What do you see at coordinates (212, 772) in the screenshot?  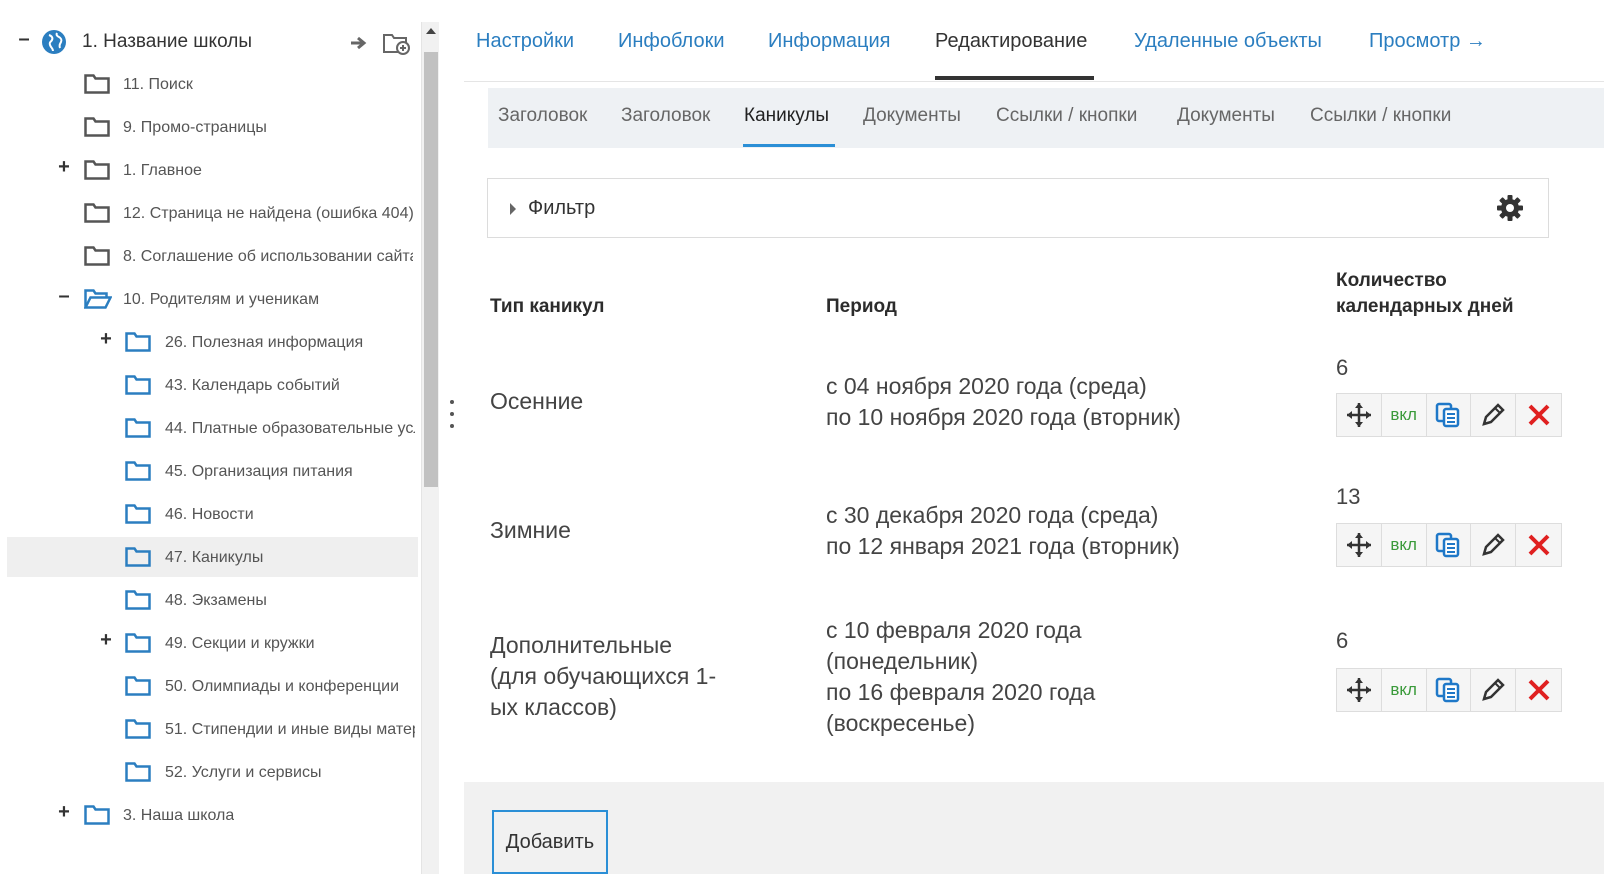 I see `tree-item: 52. Услуги и сервисы` at bounding box center [212, 772].